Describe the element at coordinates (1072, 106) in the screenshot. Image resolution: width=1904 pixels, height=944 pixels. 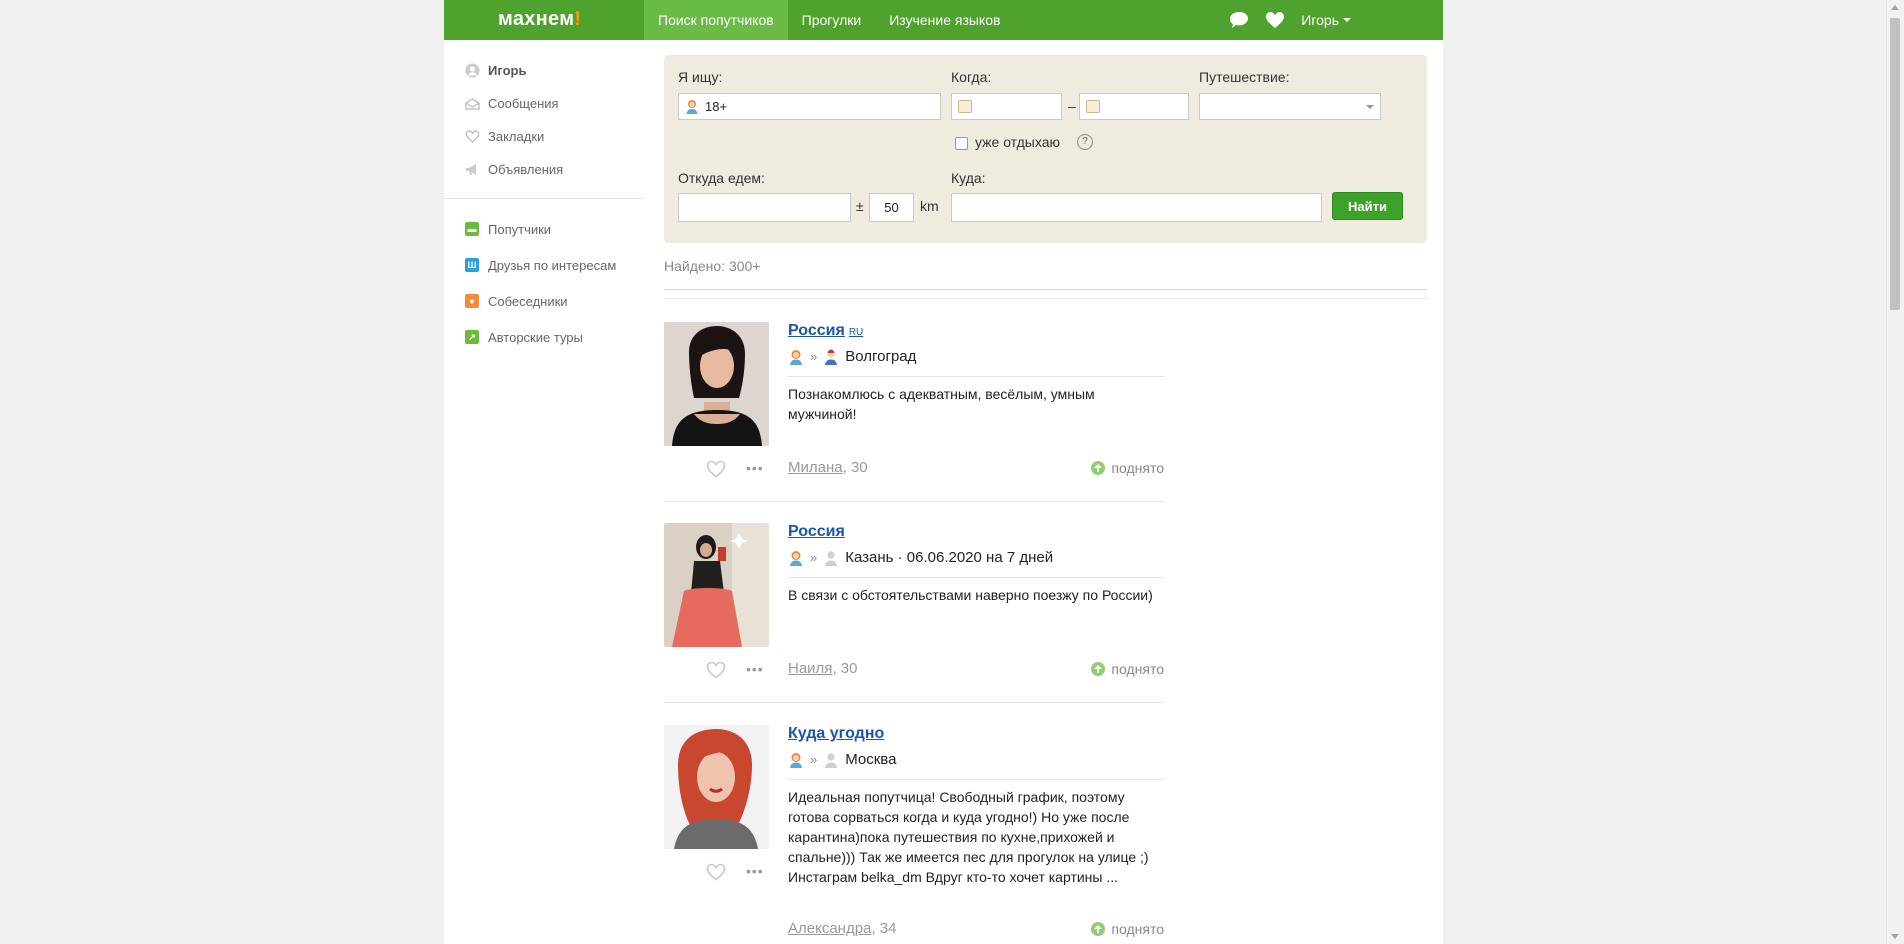
I see `date-dash: –` at that location.